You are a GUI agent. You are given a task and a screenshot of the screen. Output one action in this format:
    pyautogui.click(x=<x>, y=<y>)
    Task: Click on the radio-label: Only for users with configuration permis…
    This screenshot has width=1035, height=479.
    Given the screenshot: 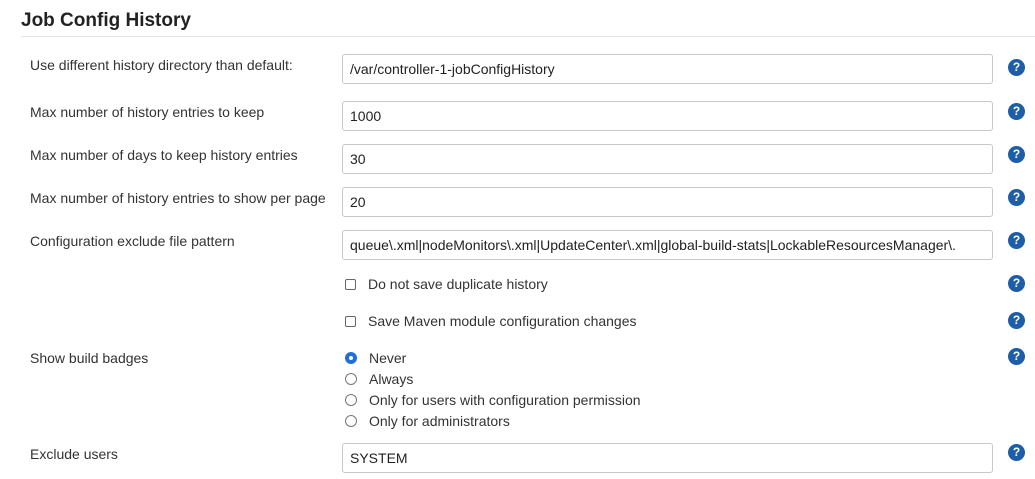 What is the action you would take?
    pyautogui.click(x=505, y=400)
    